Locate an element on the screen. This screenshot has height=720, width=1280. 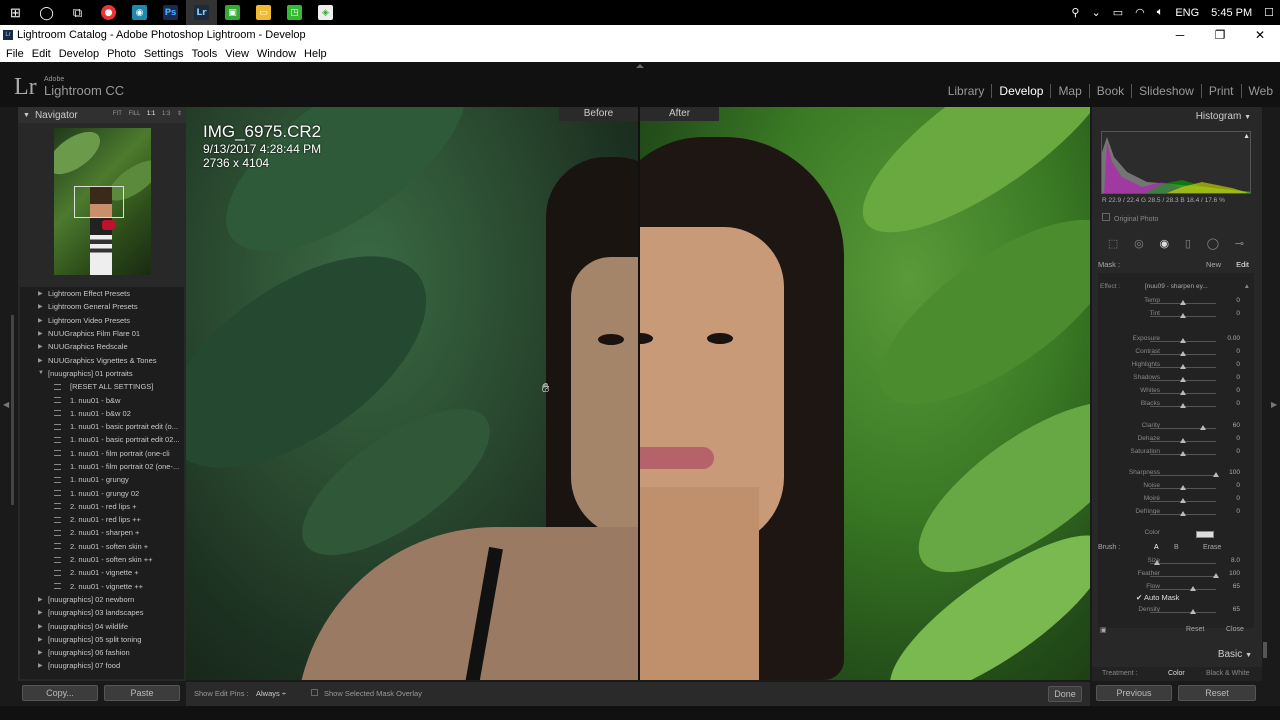
graduated-filter-icon: ▯ is located at coordinates (1188, 243).